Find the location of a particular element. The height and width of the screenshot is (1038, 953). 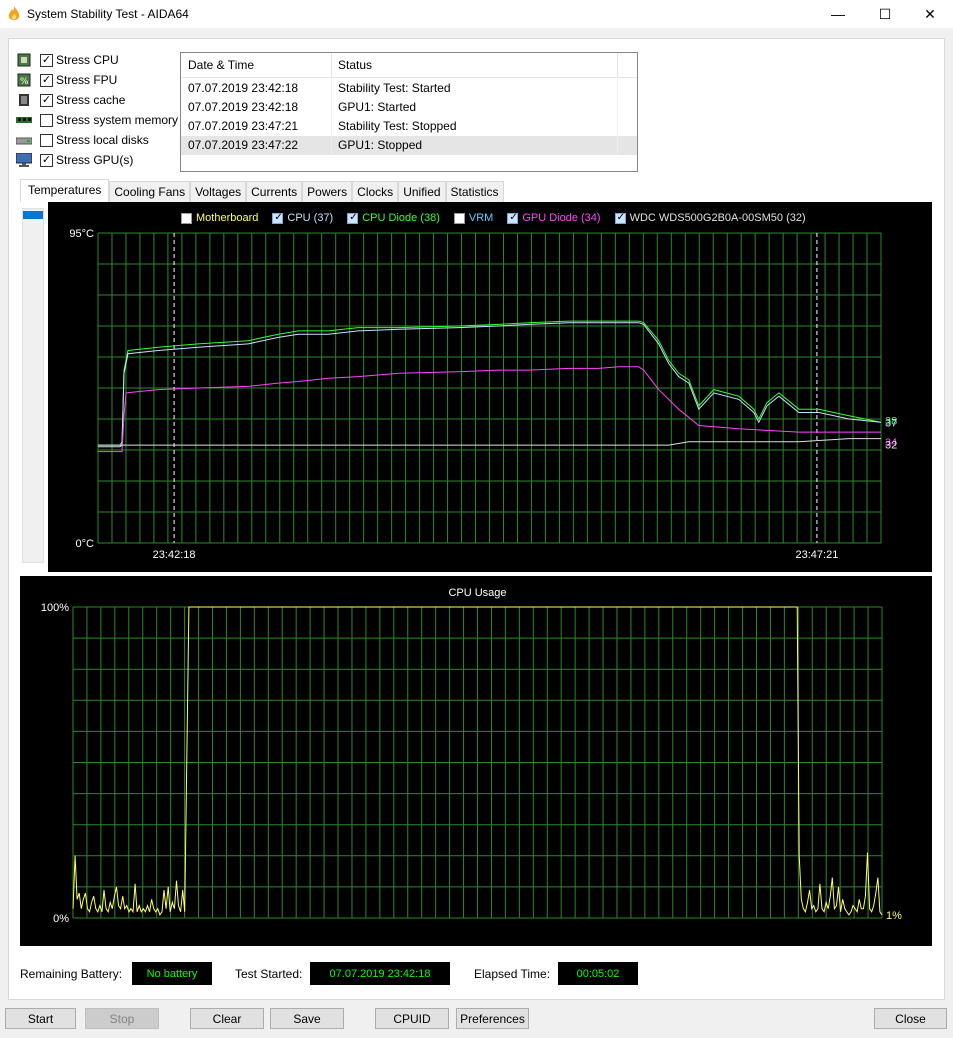

tab-voltages: Voltages is located at coordinates (218, 191).